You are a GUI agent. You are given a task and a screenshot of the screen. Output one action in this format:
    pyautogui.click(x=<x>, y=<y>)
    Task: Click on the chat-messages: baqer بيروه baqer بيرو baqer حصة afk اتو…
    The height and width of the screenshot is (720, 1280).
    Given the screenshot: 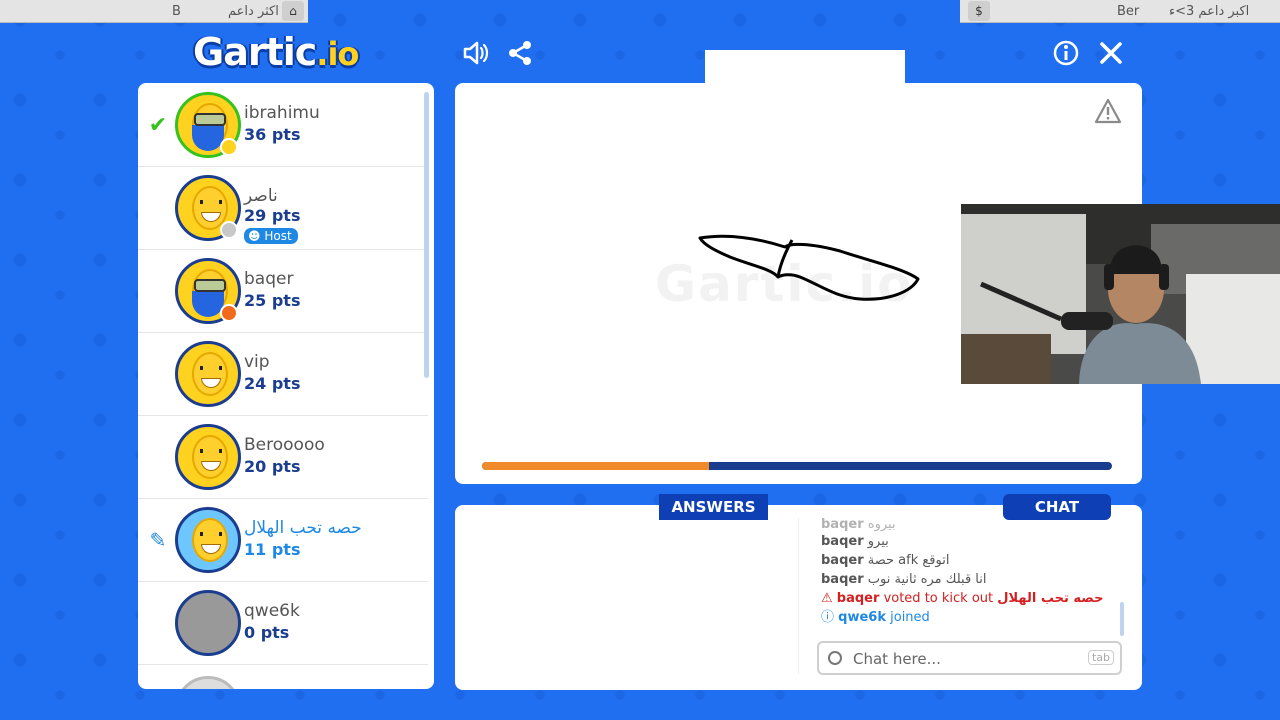 What is the action you would take?
    pyautogui.click(x=966, y=572)
    